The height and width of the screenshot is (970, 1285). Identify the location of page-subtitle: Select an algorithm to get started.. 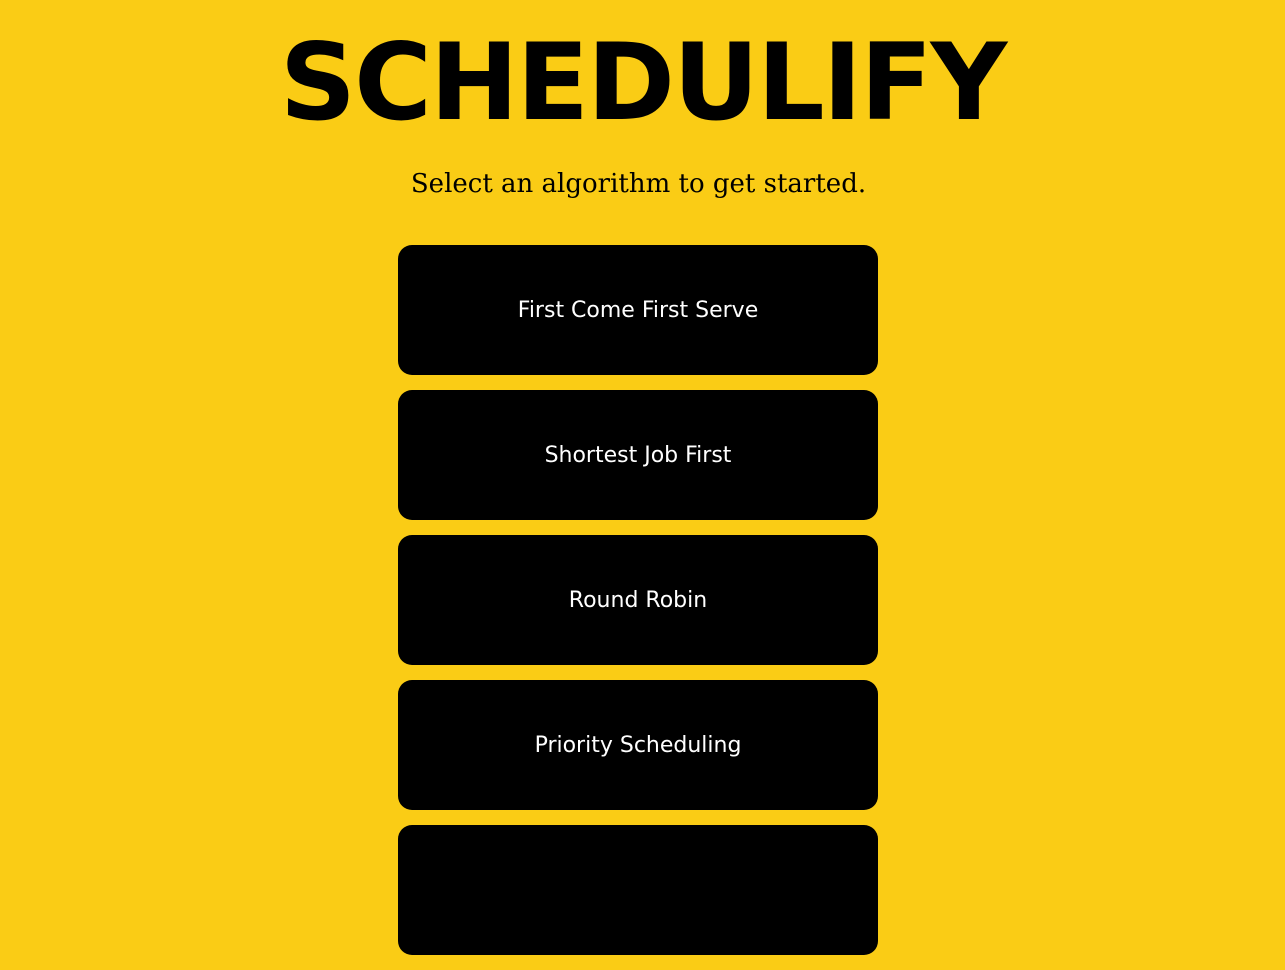
(638, 184).